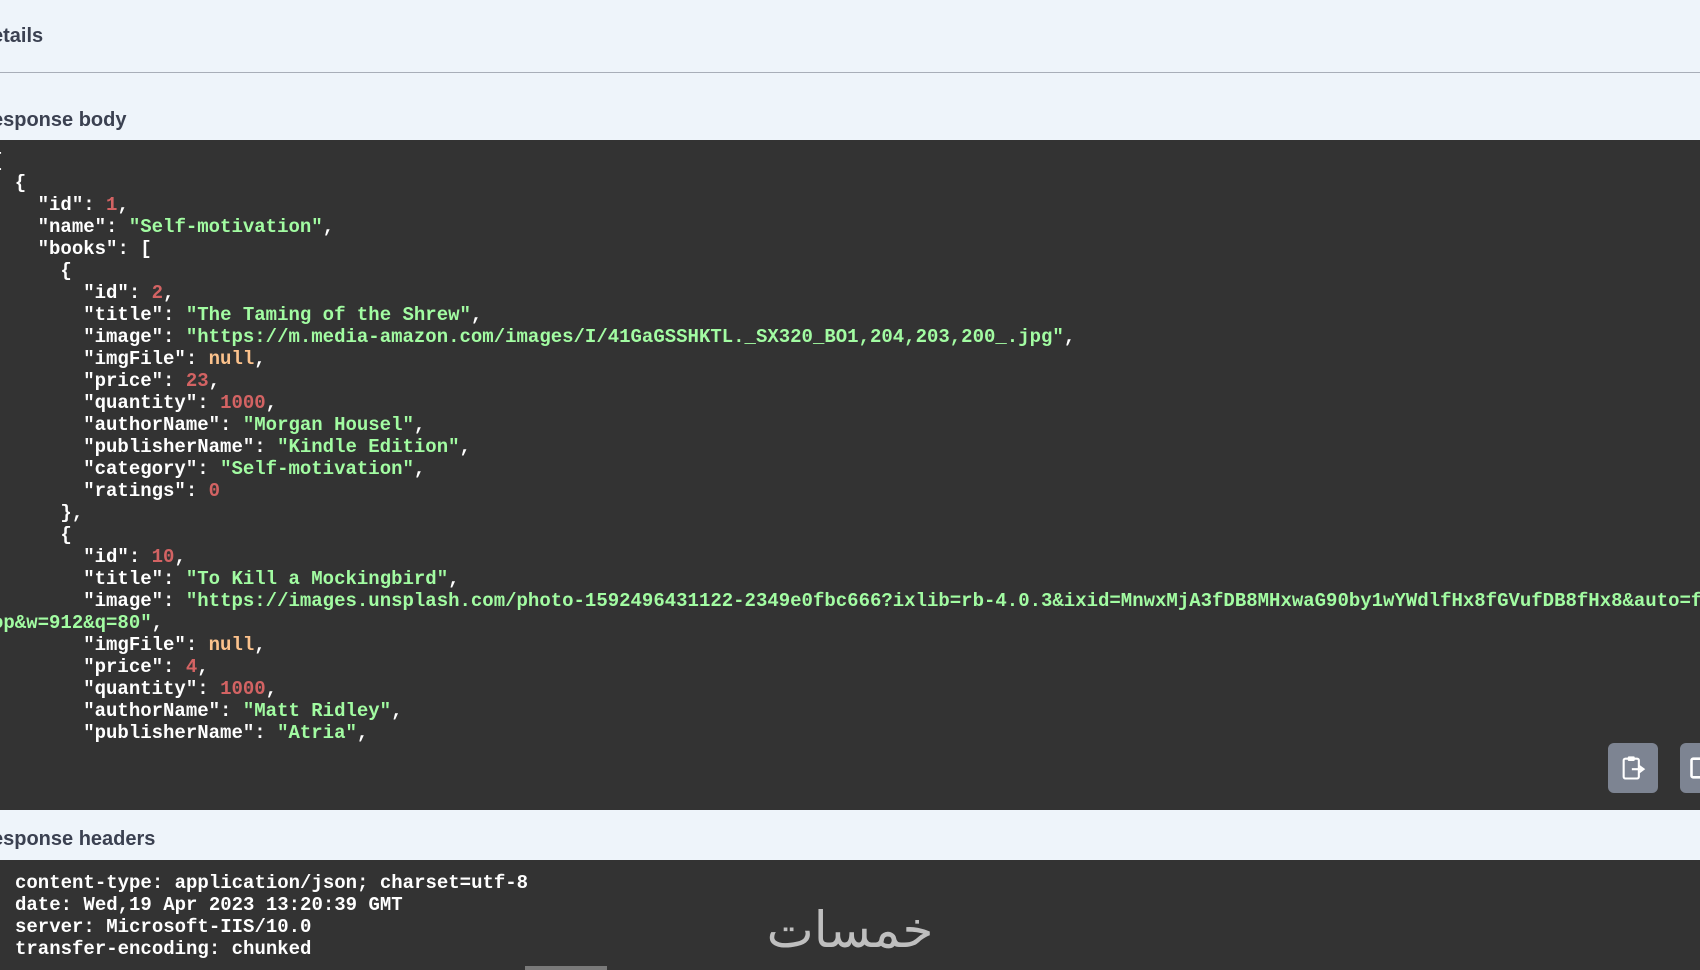 This screenshot has width=1700, height=970. Describe the element at coordinates (846, 315) in the screenshot. I see `code-line: "title": "The Taming of the Shrew",` at that location.